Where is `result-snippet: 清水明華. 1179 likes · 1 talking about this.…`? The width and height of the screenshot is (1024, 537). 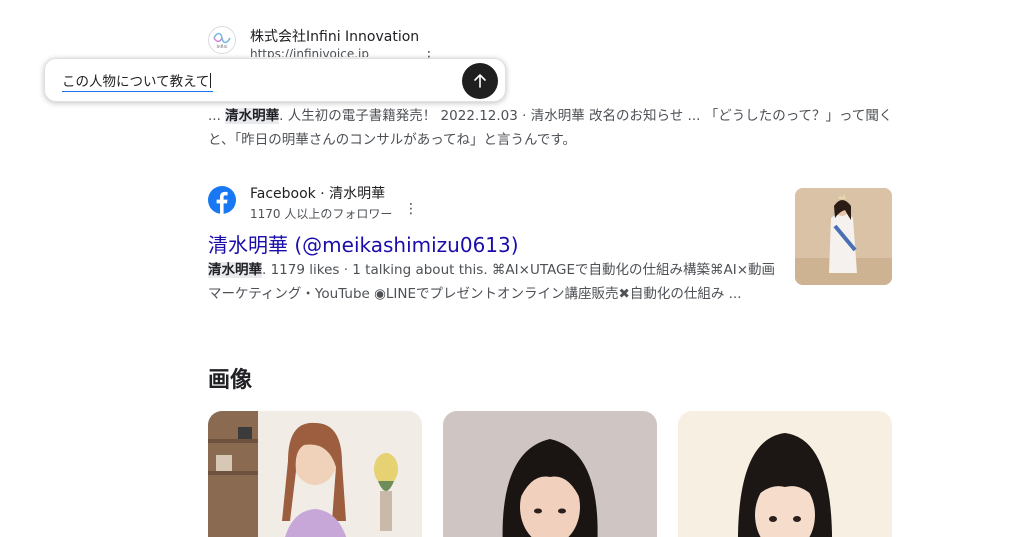
result-snippet: 清水明華. 1179 likes · 1 talking about this.… is located at coordinates (493, 282).